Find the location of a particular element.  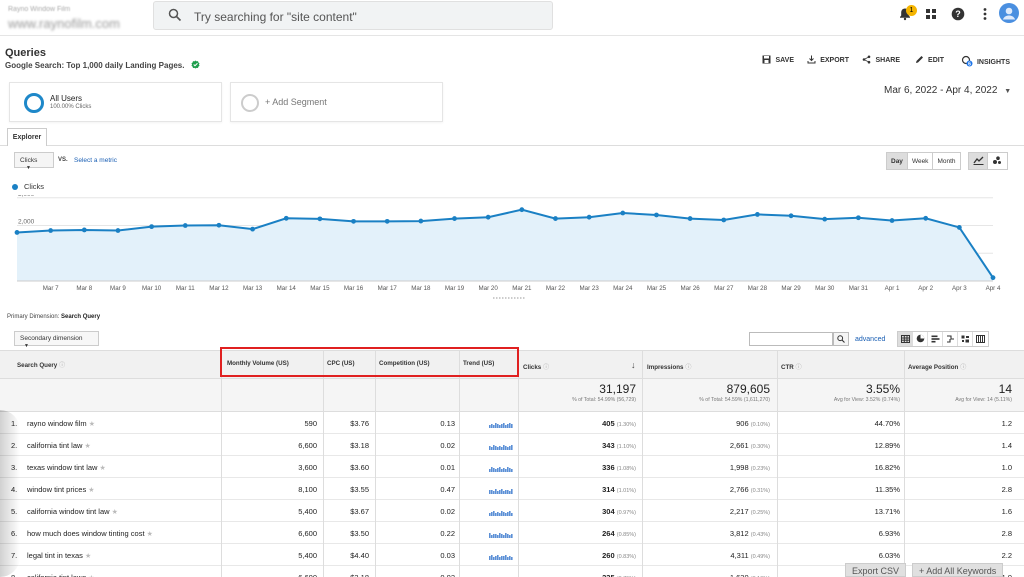

account-avatar is located at coordinates (1009, 15).